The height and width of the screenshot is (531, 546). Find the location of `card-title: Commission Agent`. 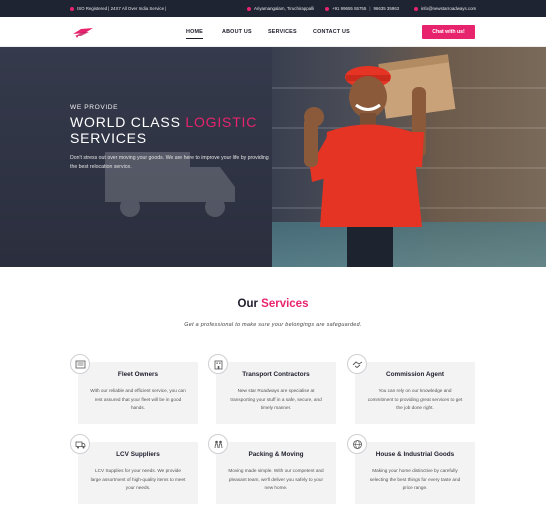

card-title: Commission Agent is located at coordinates (415, 374).